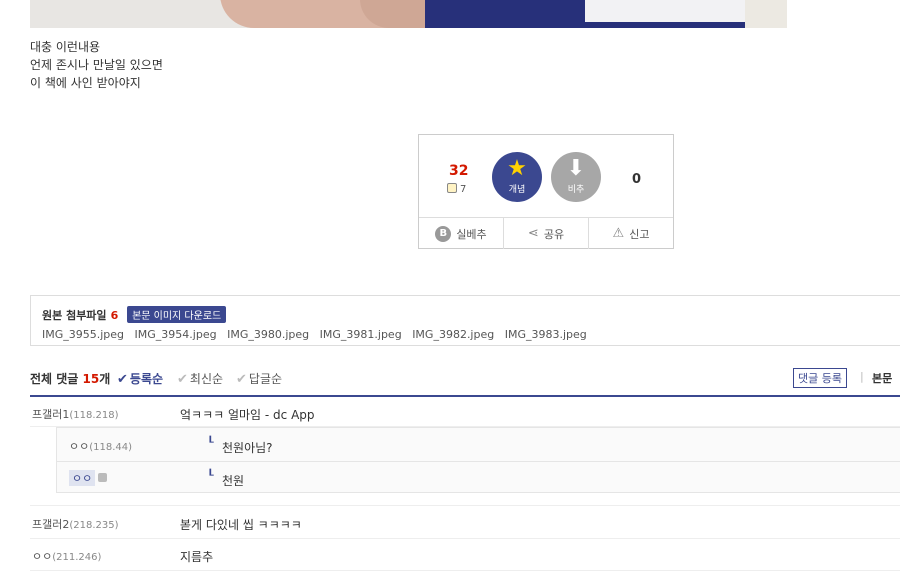  I want to click on attachment-title: 원본 첨부파일, so click(74, 315).